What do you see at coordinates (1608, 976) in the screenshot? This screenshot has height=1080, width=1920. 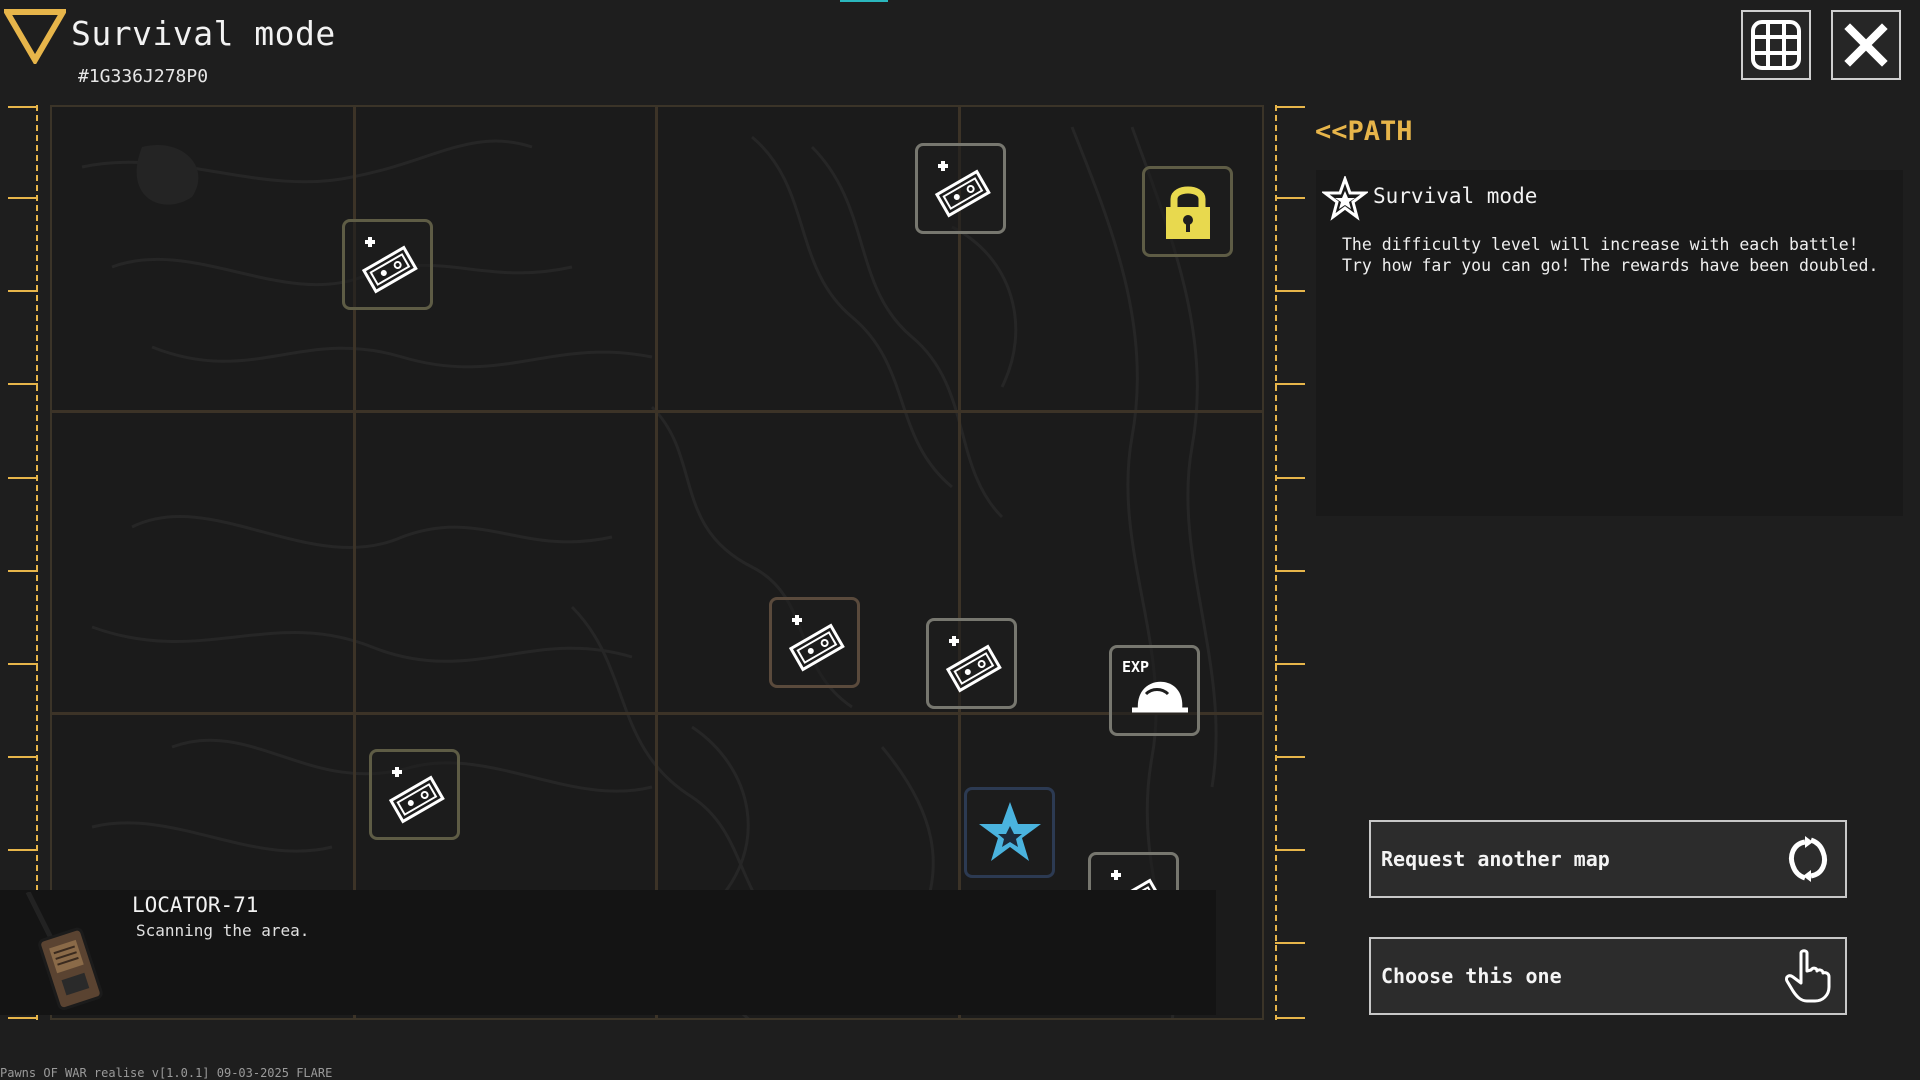 I see `choose-this-map-button: Choose this one` at bounding box center [1608, 976].